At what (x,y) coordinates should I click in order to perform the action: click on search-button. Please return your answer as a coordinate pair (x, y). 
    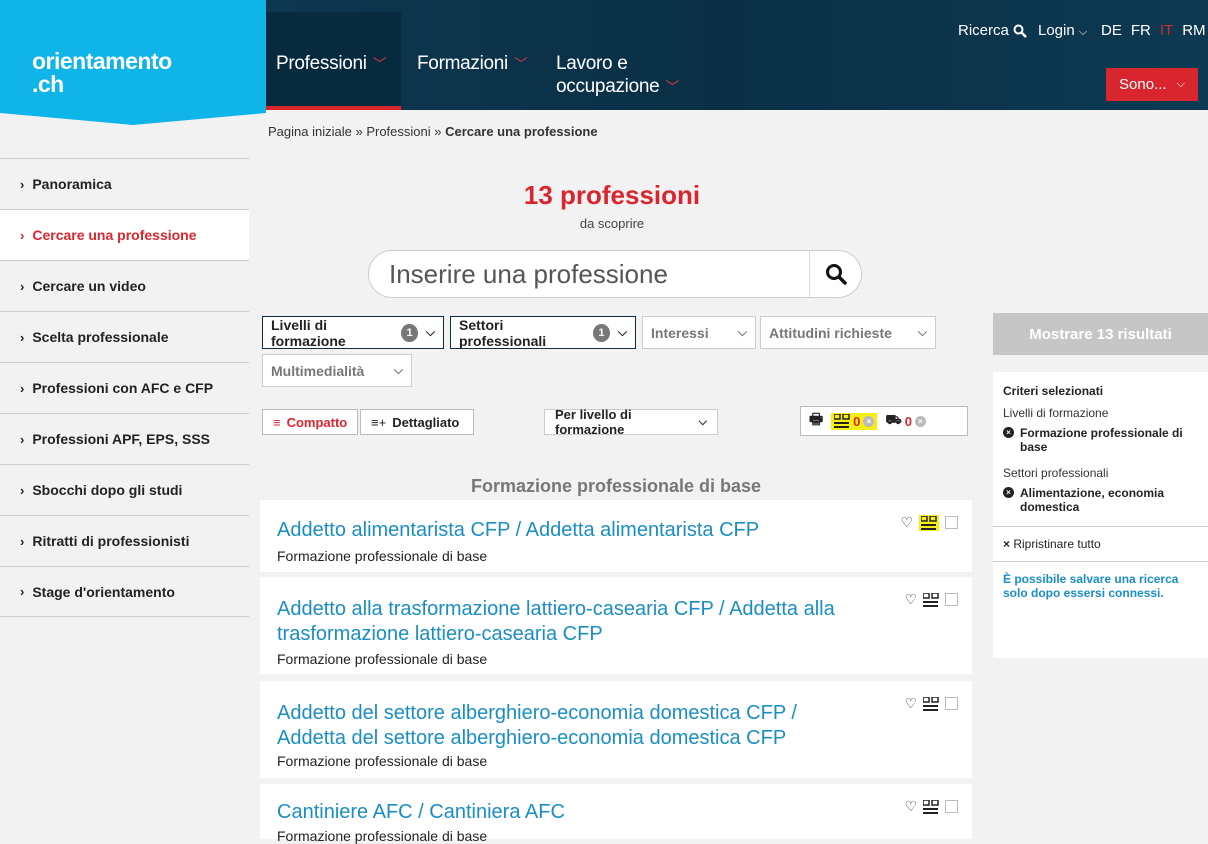
    Looking at the image, I should click on (835, 274).